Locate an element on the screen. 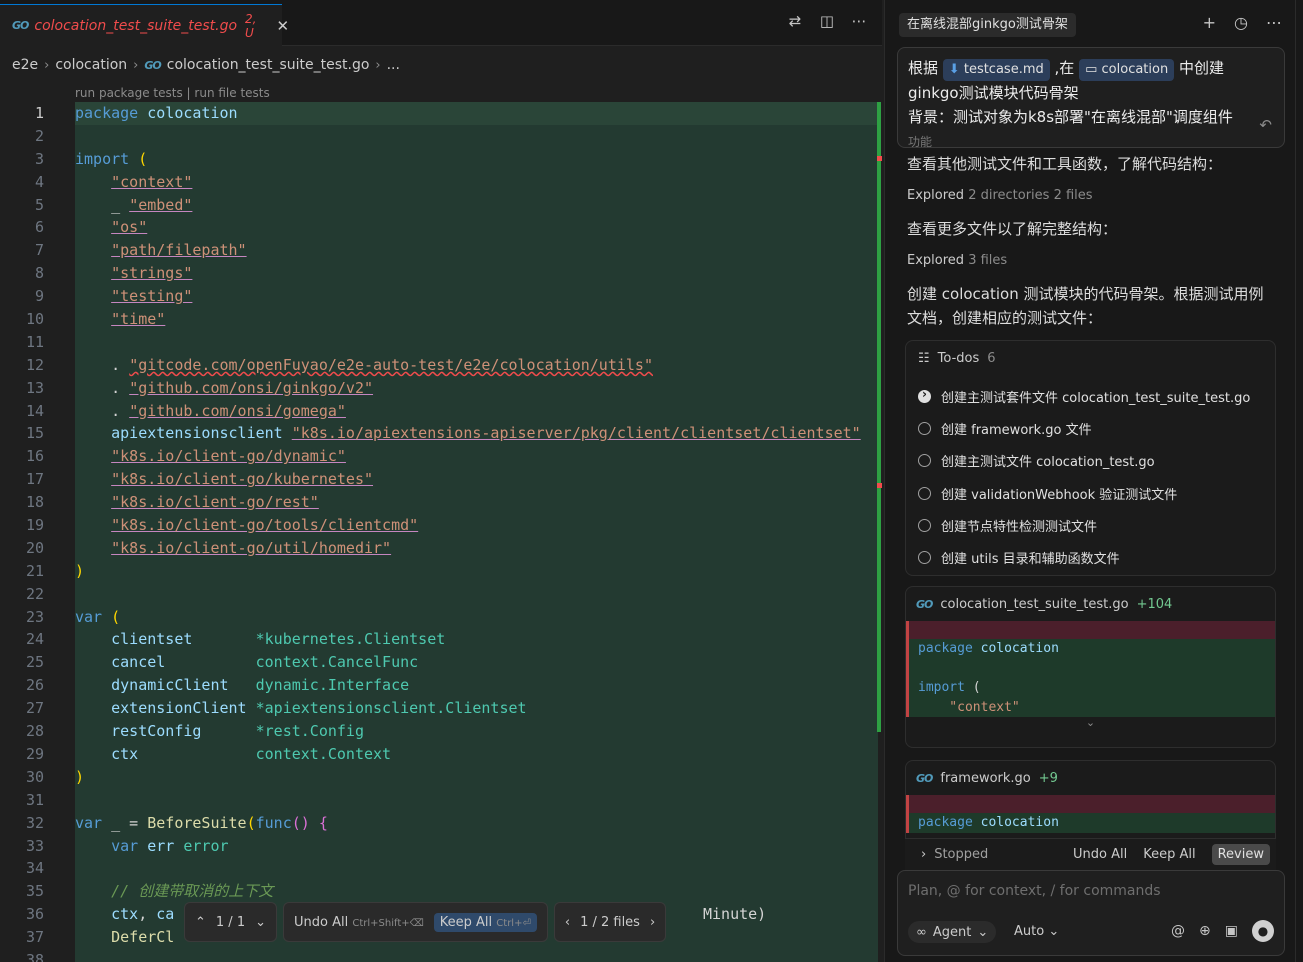 The image size is (1303, 962). code-line: 19 "k8s.io/client-go/tools/clientcmd" is located at coordinates (441, 525).